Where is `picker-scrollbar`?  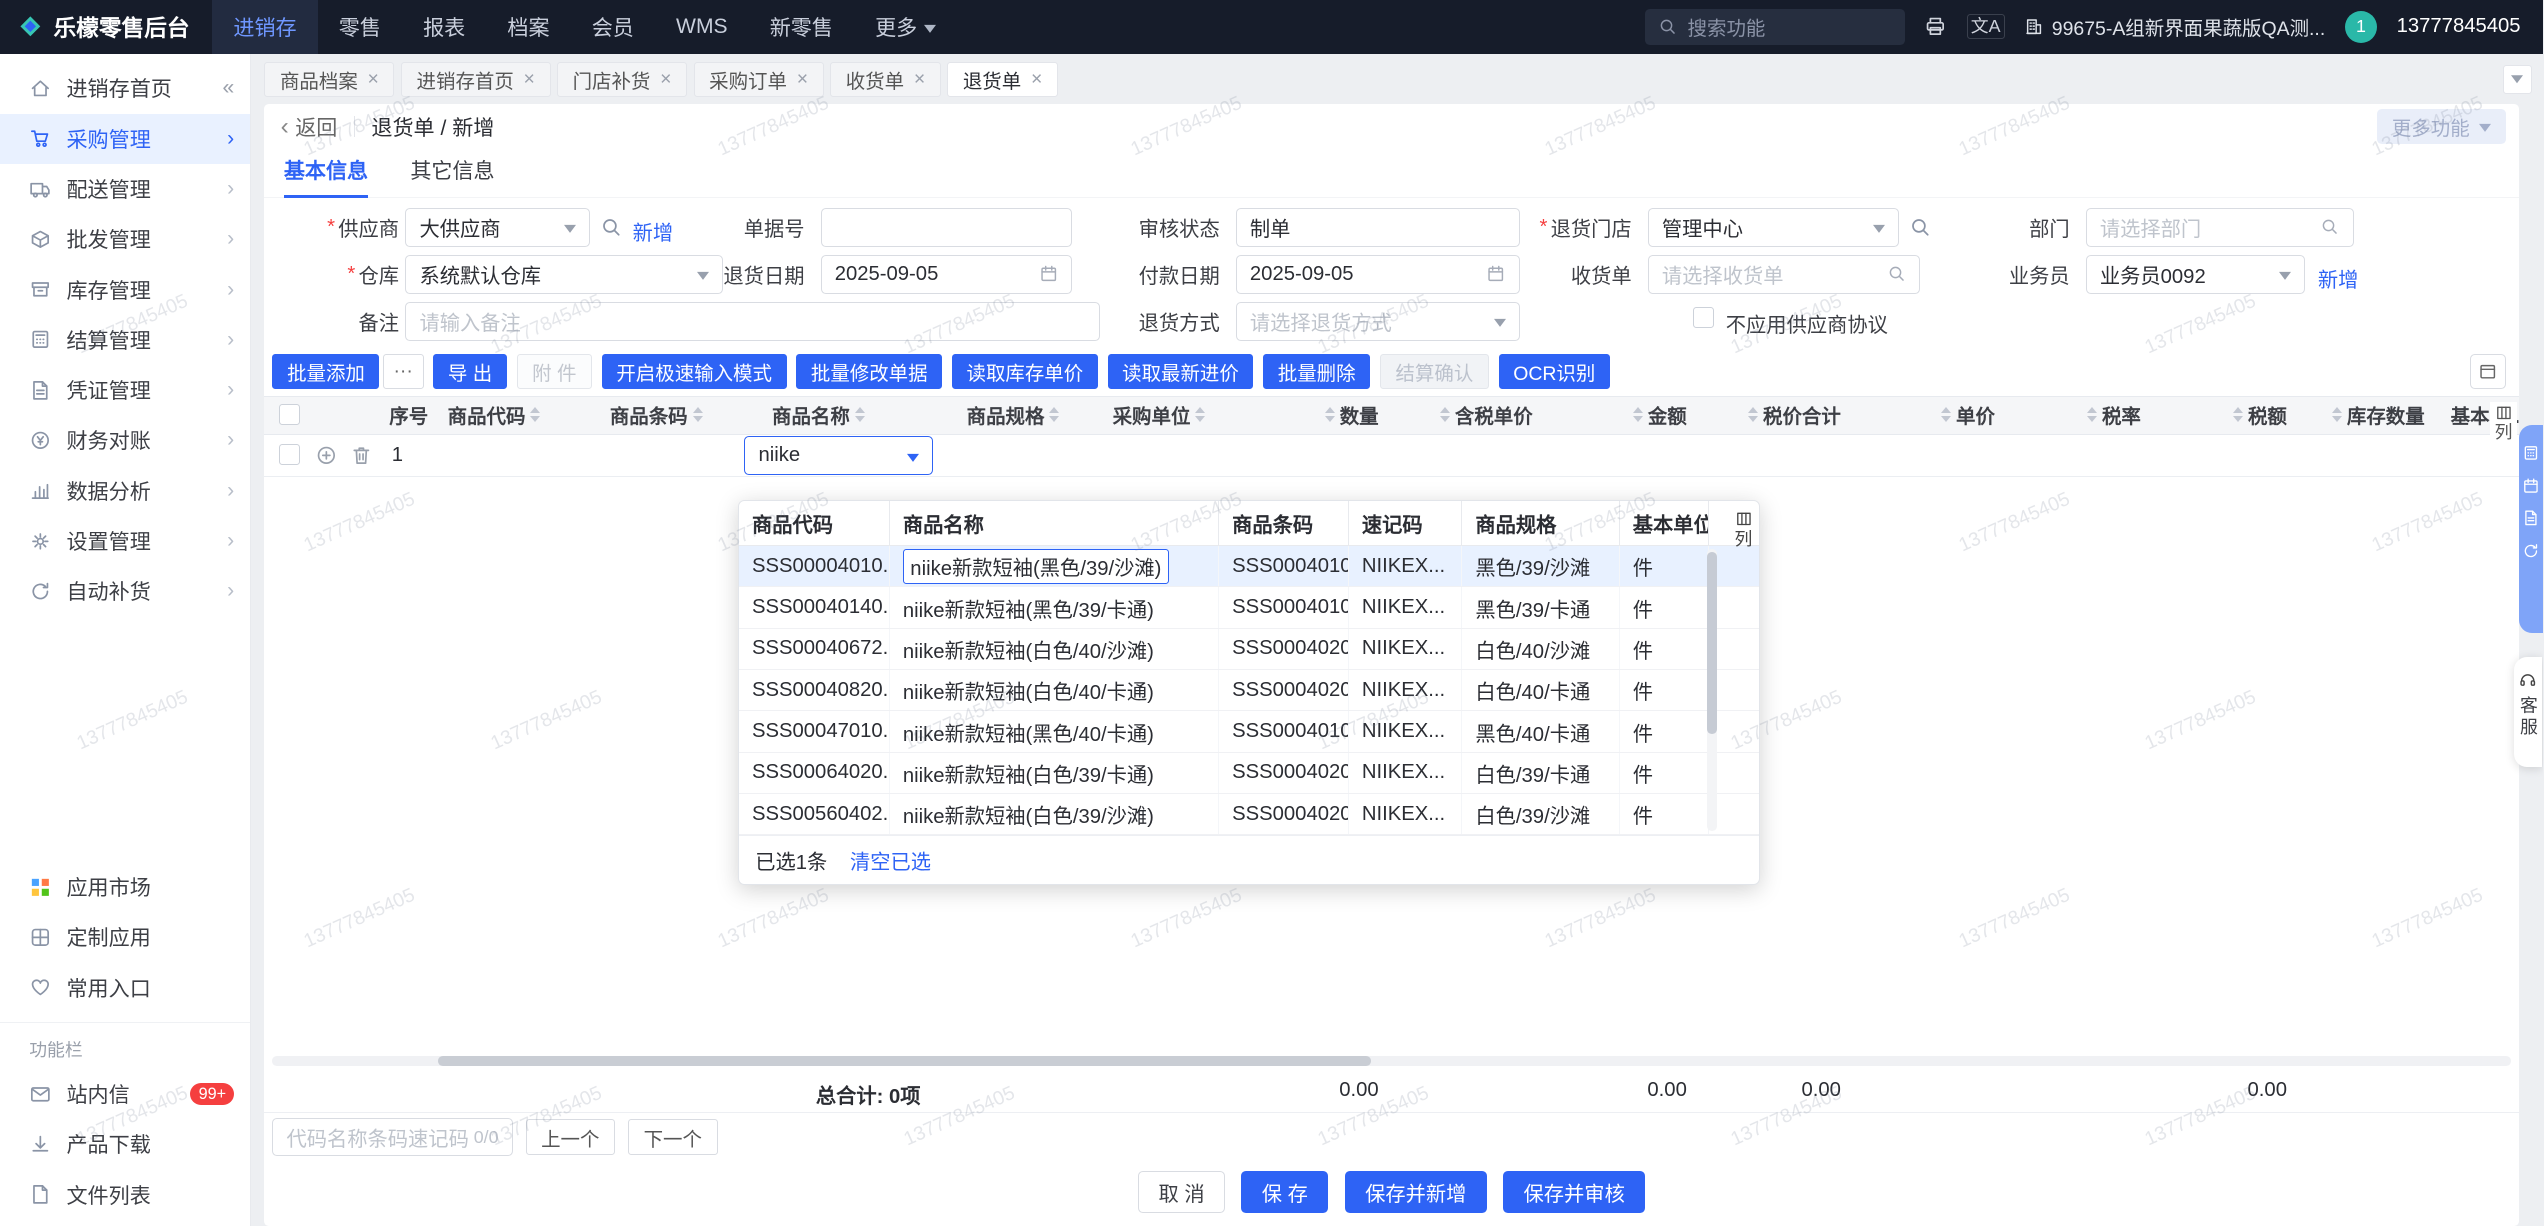 picker-scrollbar is located at coordinates (1711, 690).